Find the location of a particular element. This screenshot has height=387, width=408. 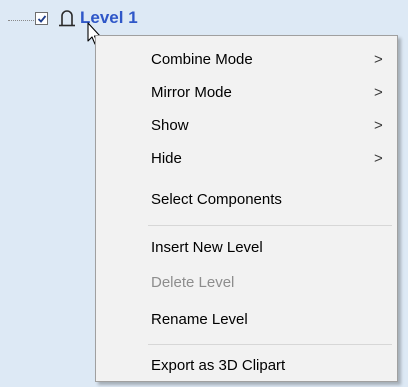

checkmark-icon is located at coordinates (42, 19).